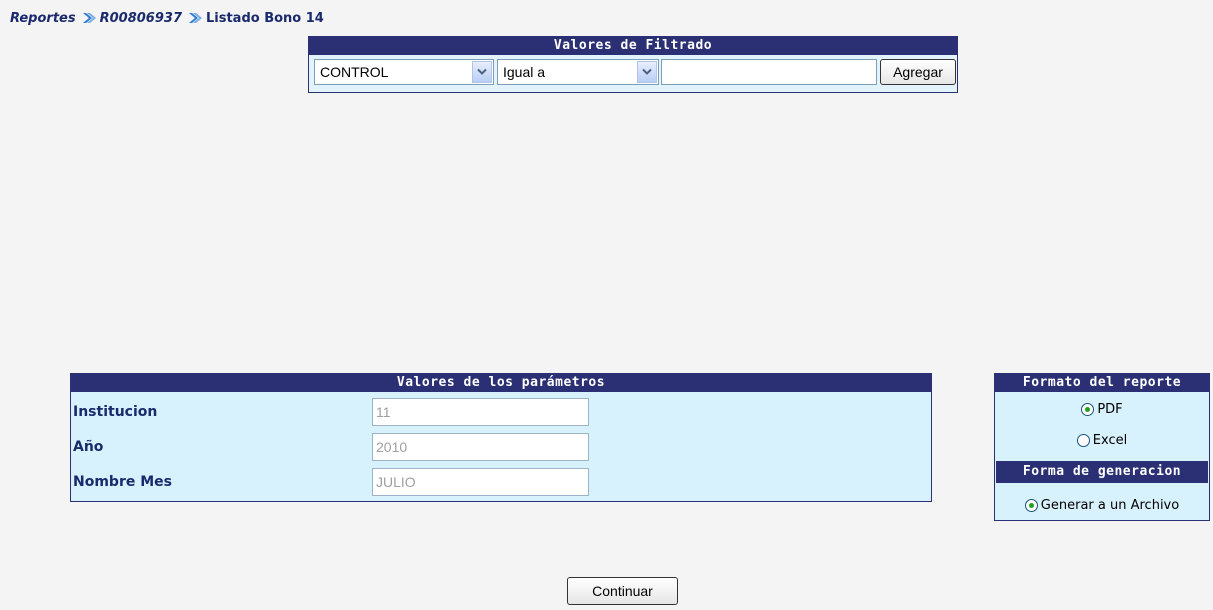  I want to click on format-option-label: Excel, so click(1110, 440).